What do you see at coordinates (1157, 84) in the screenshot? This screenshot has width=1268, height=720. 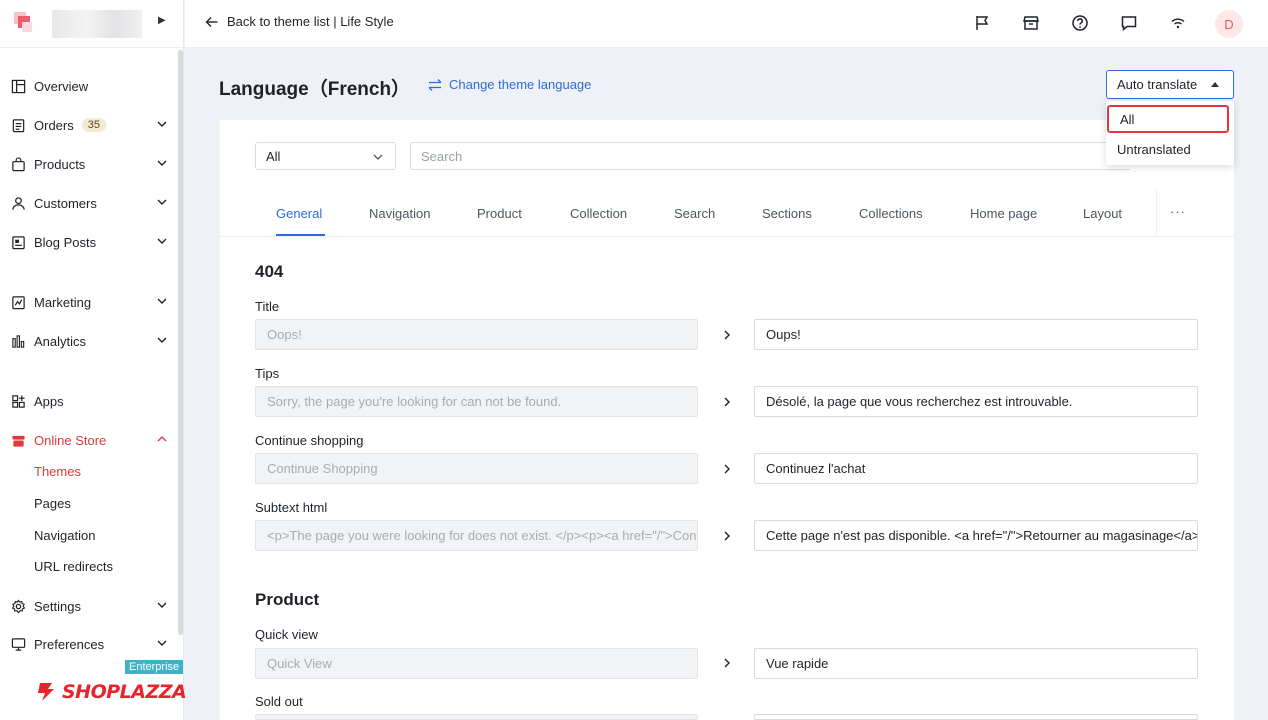 I see `auto-translate-label: Auto translate` at bounding box center [1157, 84].